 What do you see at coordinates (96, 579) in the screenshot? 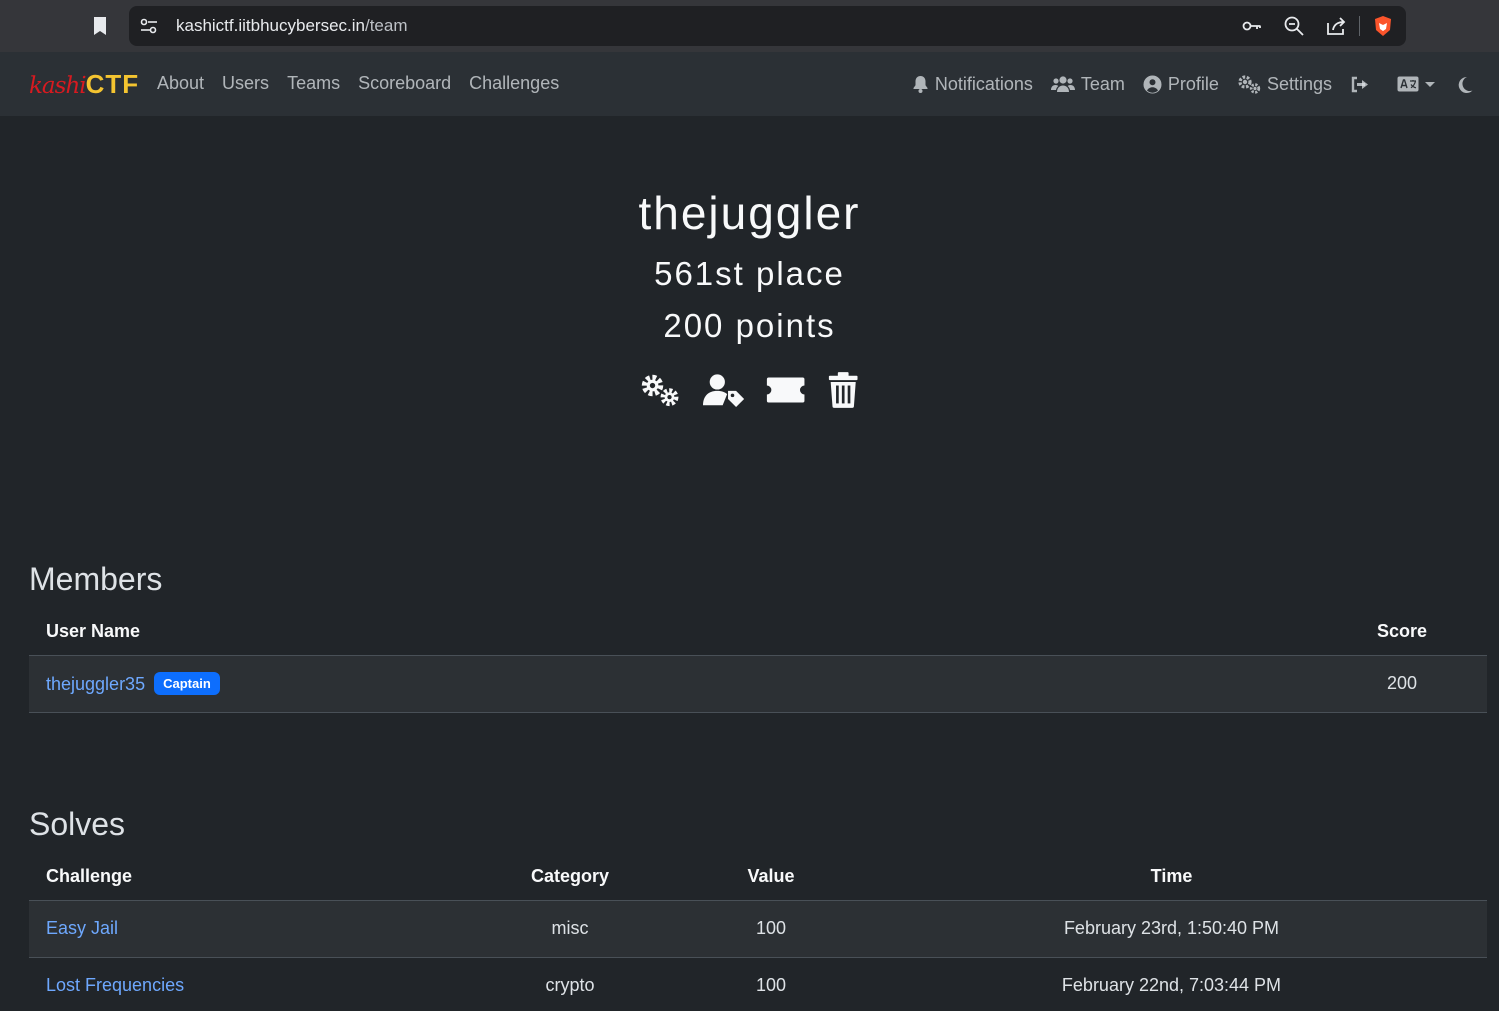
I see `members-title: Members` at bounding box center [96, 579].